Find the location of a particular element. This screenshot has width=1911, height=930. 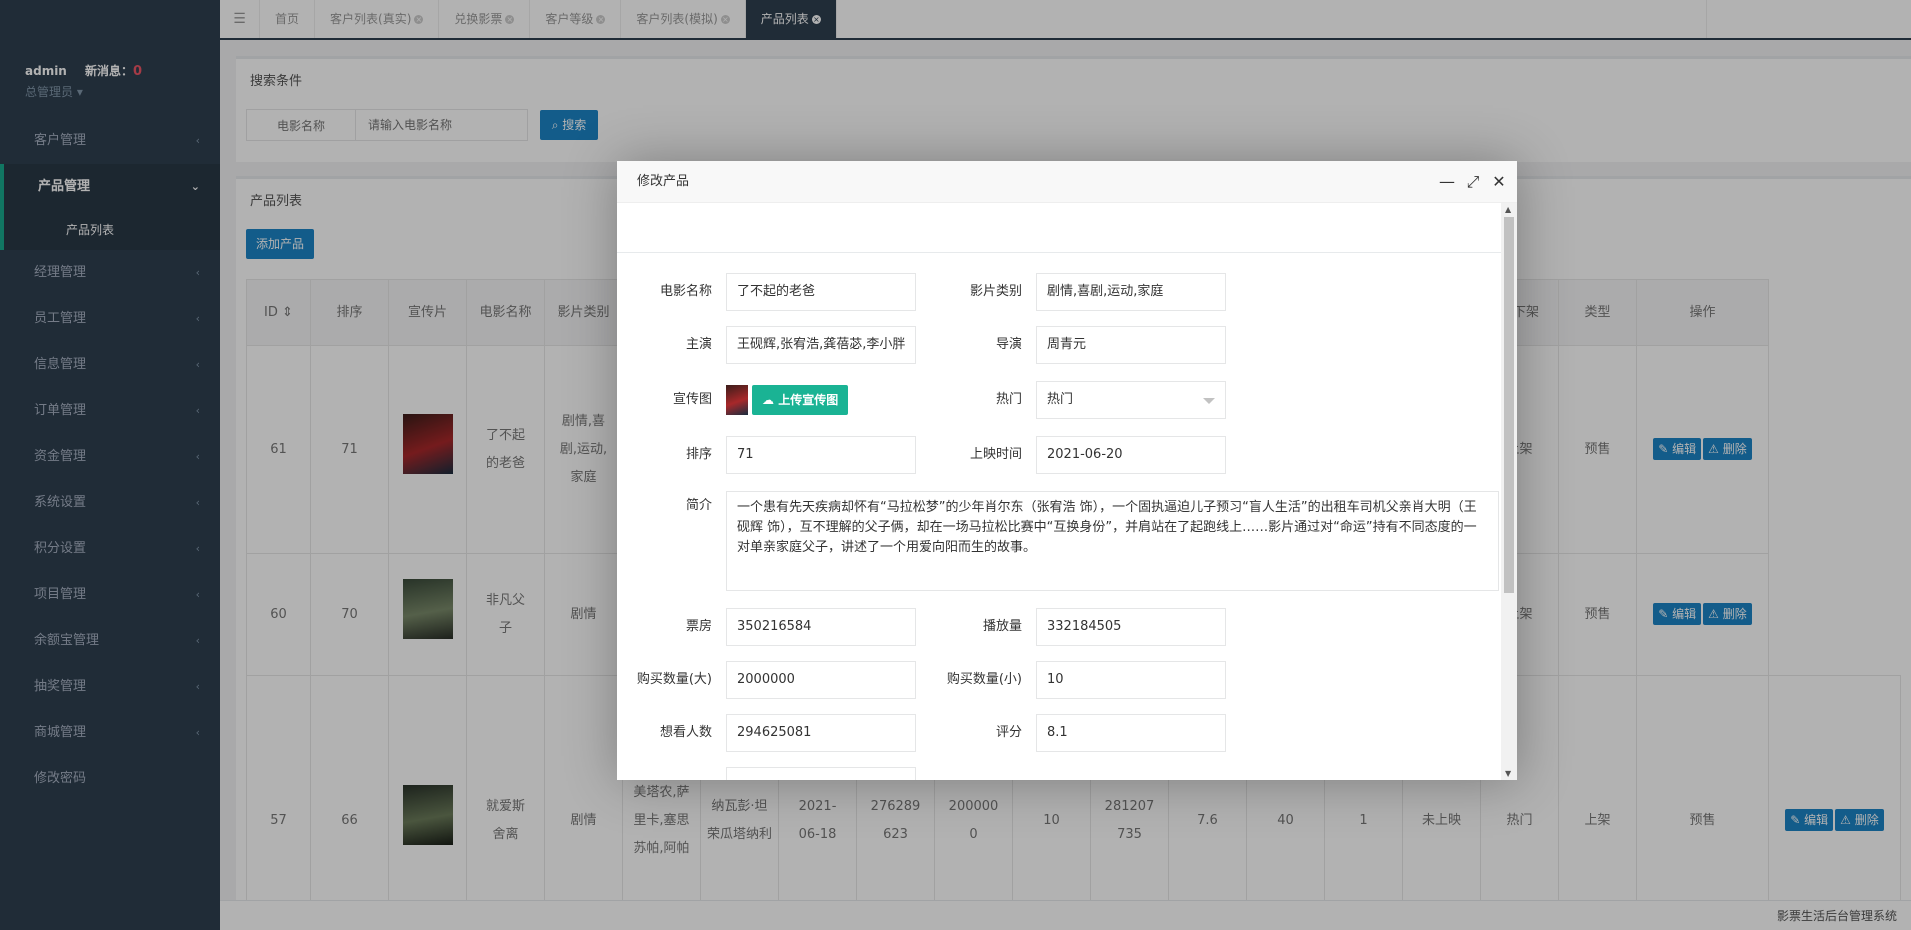

director-label: 导演 is located at coordinates (1008, 344).